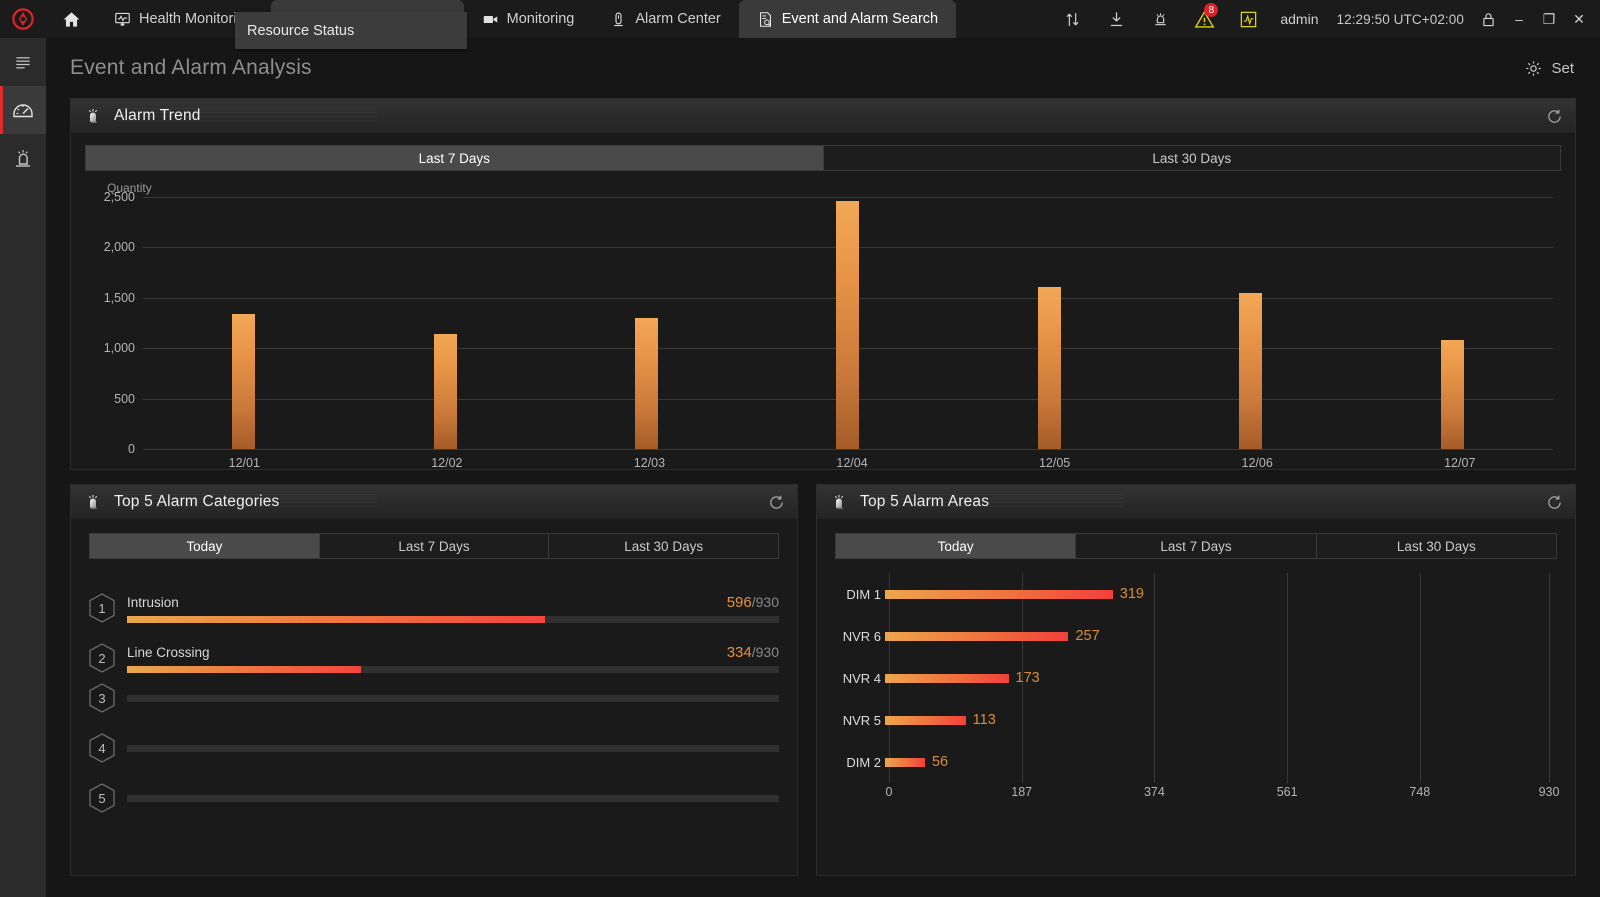  Describe the element at coordinates (863, 762) in the screenshot. I see `area-label: DIM 2` at that location.